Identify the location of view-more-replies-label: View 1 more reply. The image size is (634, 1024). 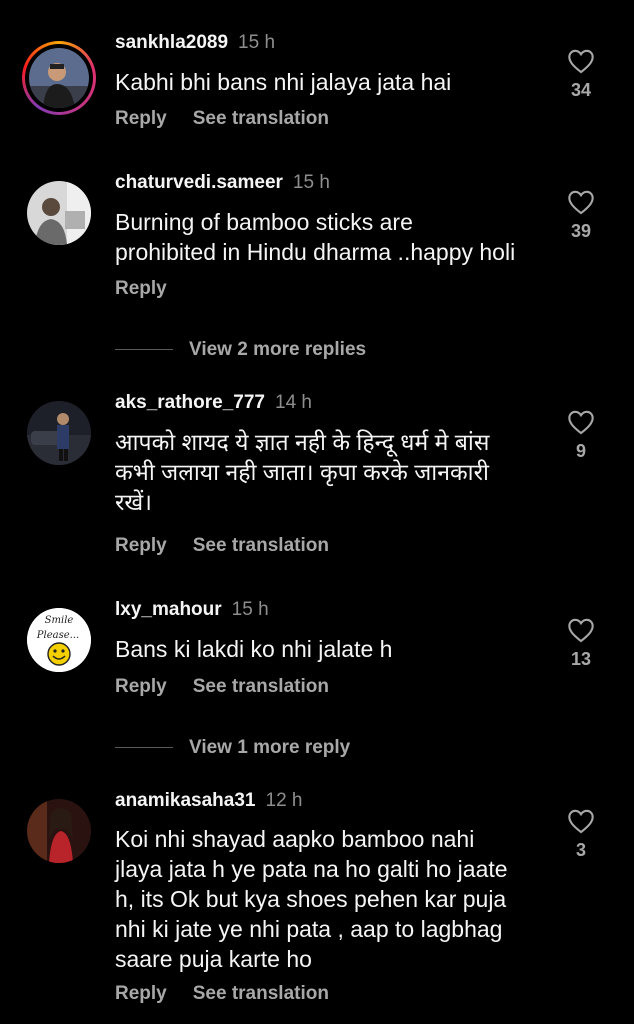
(269, 747).